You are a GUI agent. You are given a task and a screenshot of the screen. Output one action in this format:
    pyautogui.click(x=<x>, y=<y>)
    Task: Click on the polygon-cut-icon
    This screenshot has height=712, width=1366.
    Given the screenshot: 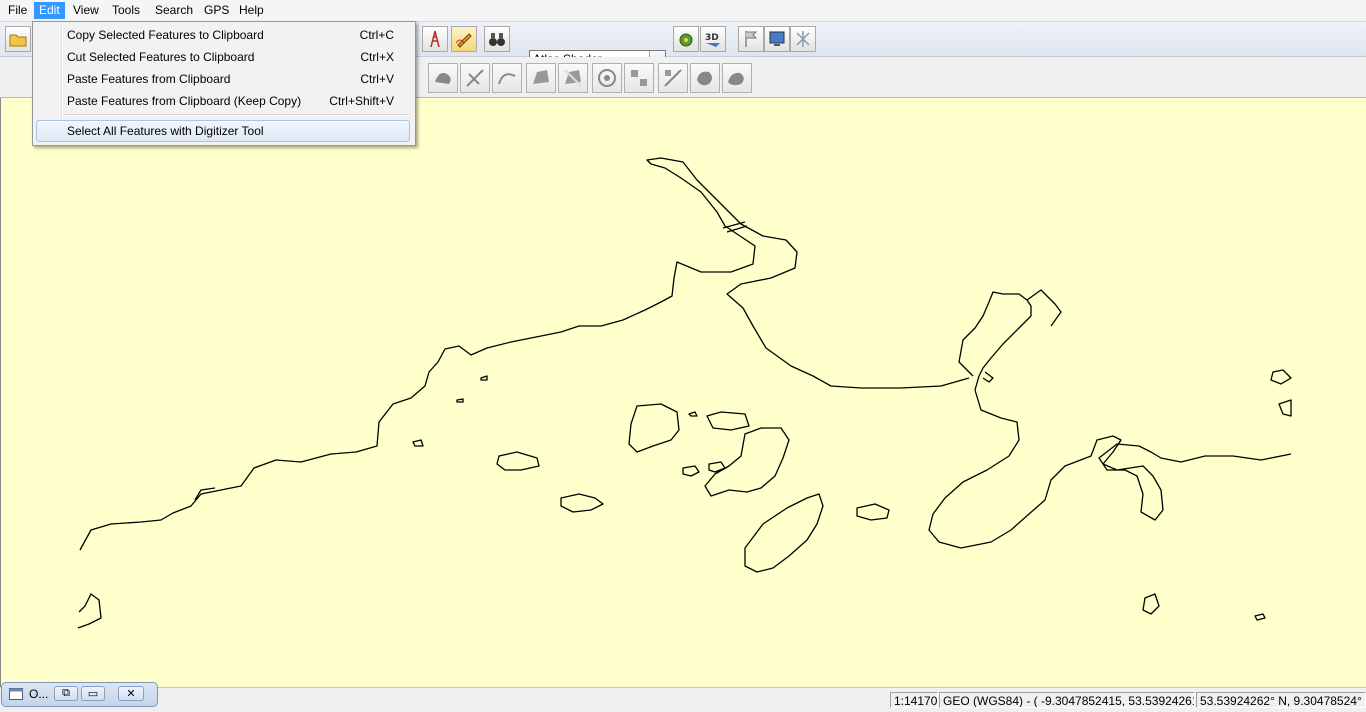 What is the action you would take?
    pyautogui.click(x=573, y=78)
    